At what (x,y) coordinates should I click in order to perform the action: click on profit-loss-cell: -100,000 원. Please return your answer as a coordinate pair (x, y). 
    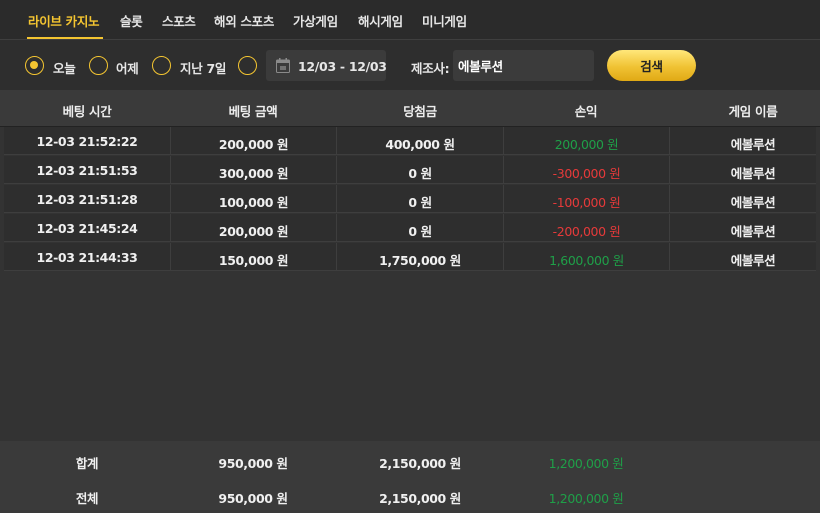
    Looking at the image, I should click on (586, 202).